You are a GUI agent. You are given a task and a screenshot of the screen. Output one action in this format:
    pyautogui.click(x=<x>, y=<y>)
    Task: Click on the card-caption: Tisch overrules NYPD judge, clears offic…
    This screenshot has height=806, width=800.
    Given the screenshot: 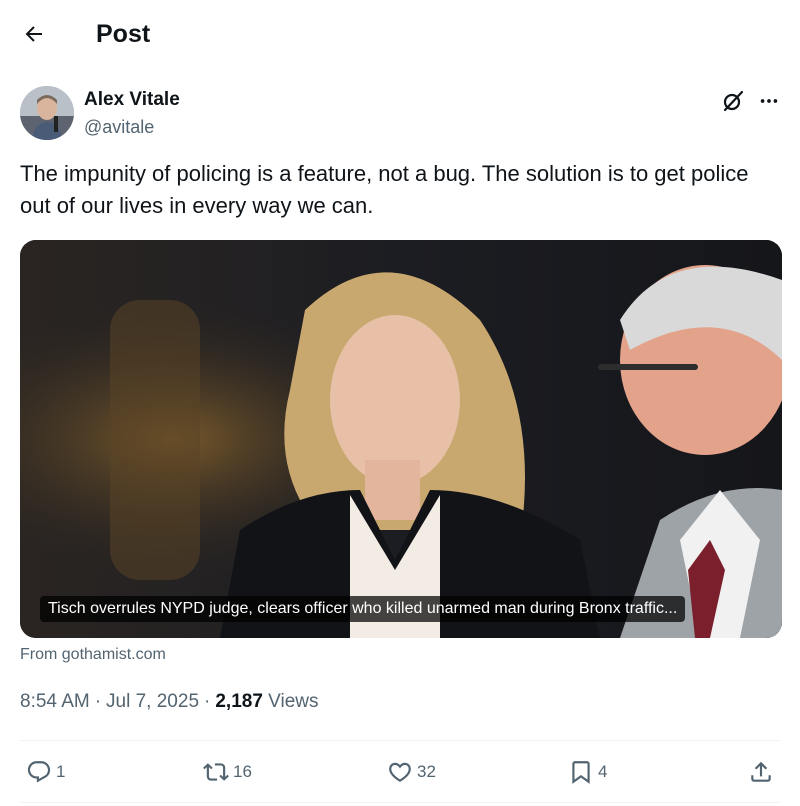 What is the action you would take?
    pyautogui.click(x=363, y=609)
    